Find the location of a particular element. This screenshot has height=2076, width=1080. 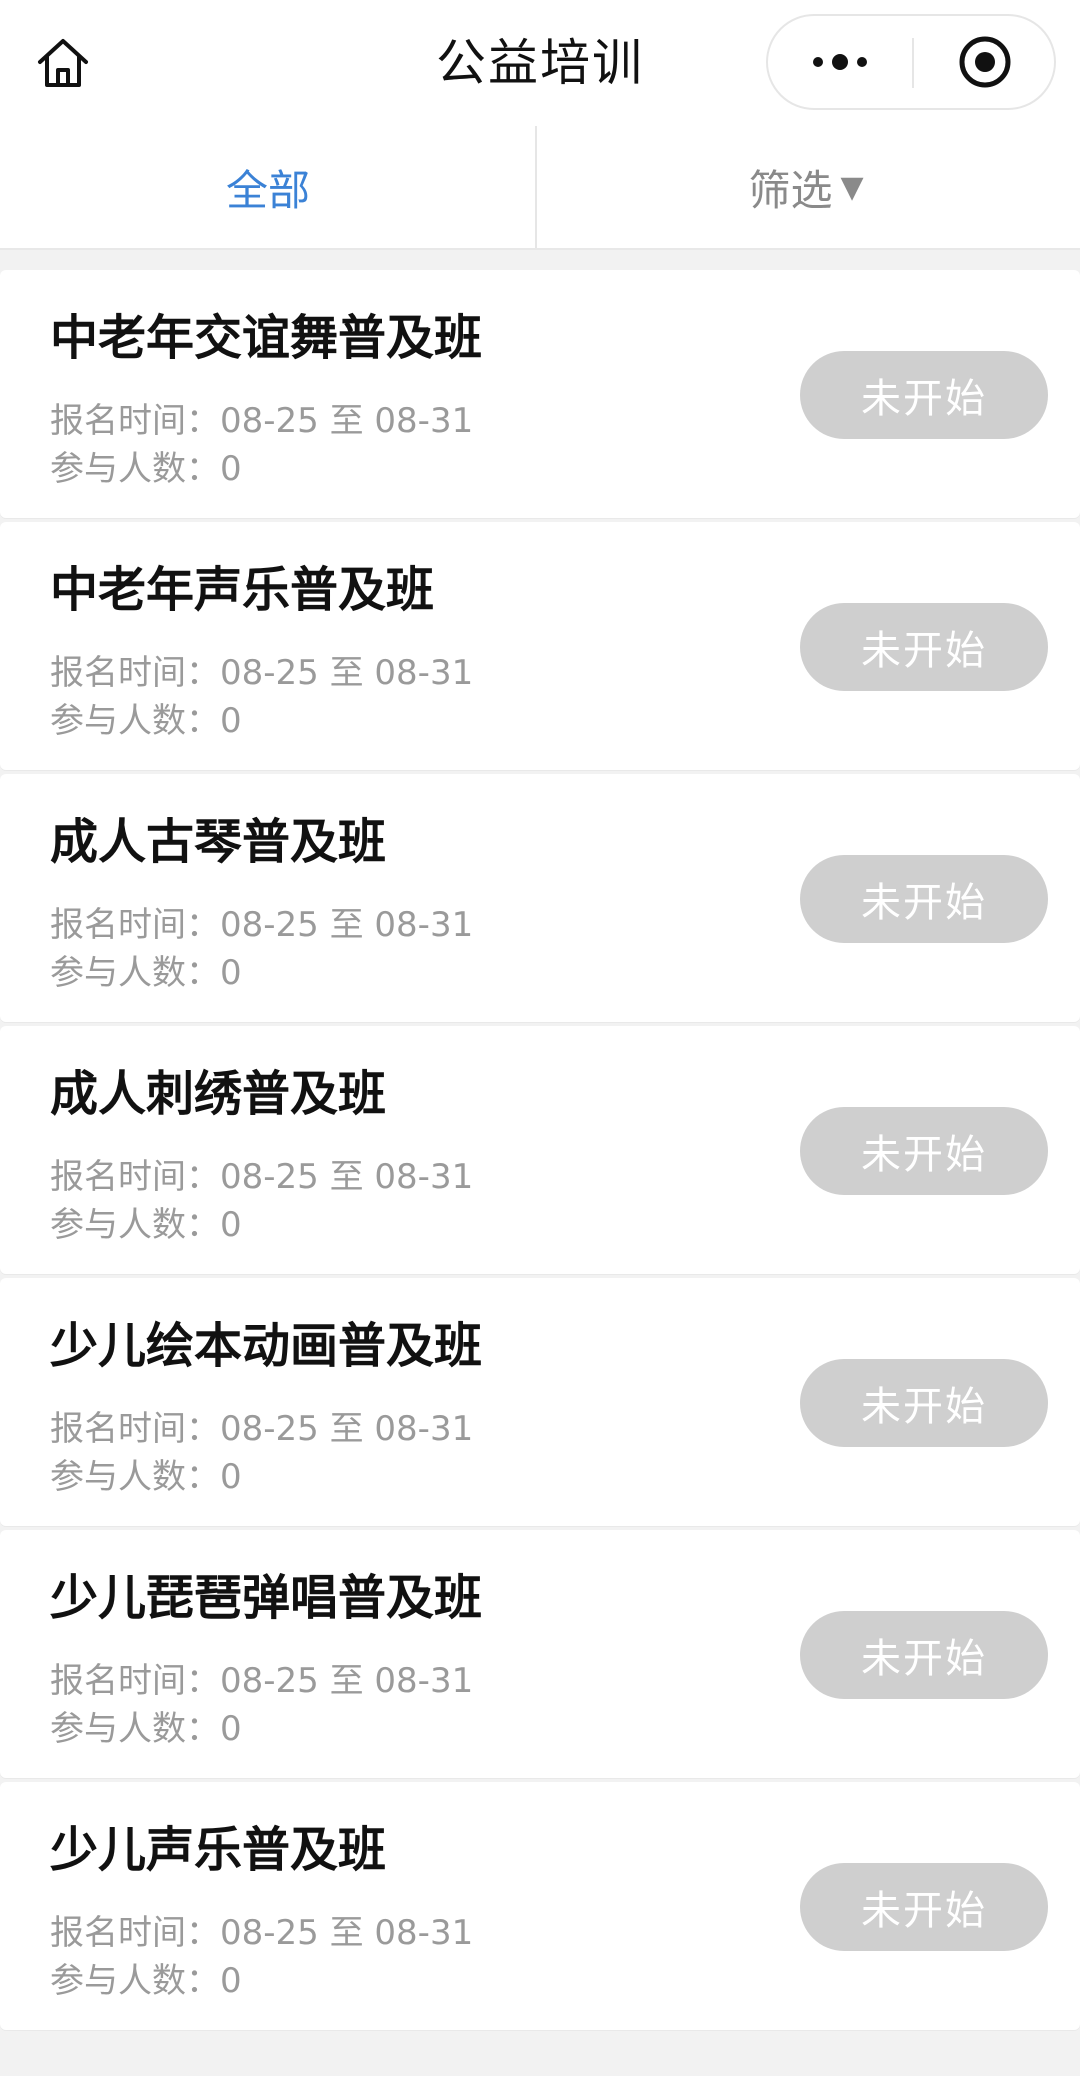

course-card: 成人古琴普及班 报名时间：08-25 至 08-31 参与人数：0 未开始 is located at coordinates (540, 898).